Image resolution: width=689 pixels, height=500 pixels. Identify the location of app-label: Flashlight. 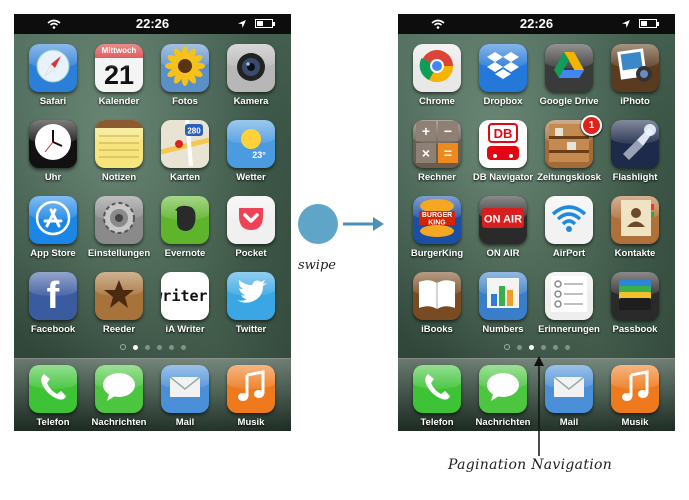
(635, 177).